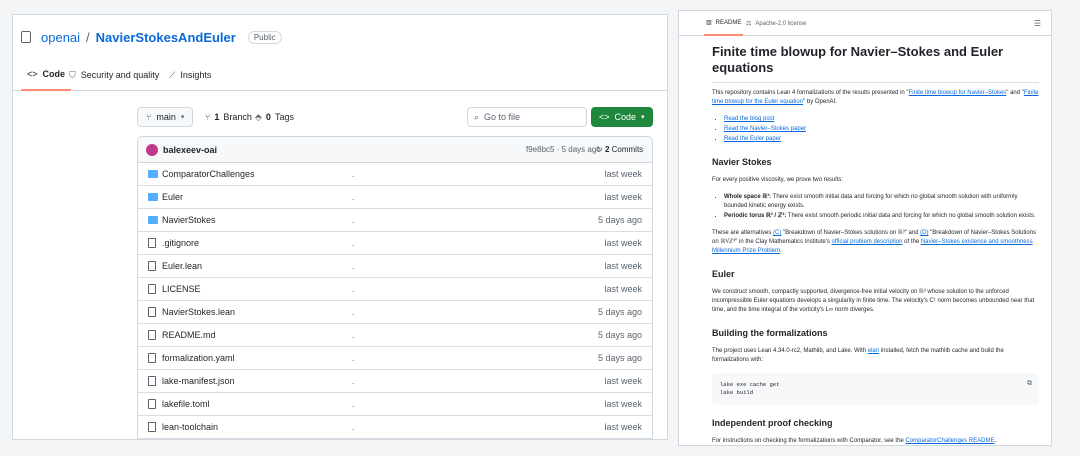 The height and width of the screenshot is (456, 1080). I want to click on table-row: LICENSE. last week, so click(395, 289).